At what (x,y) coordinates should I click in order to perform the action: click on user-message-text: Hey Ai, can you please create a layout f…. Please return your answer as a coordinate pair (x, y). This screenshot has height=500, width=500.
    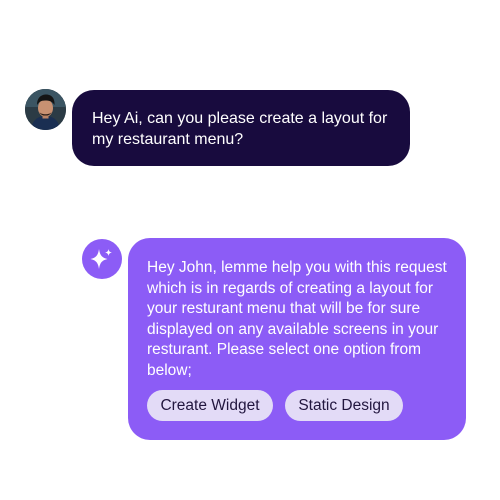
    Looking at the image, I should click on (240, 129).